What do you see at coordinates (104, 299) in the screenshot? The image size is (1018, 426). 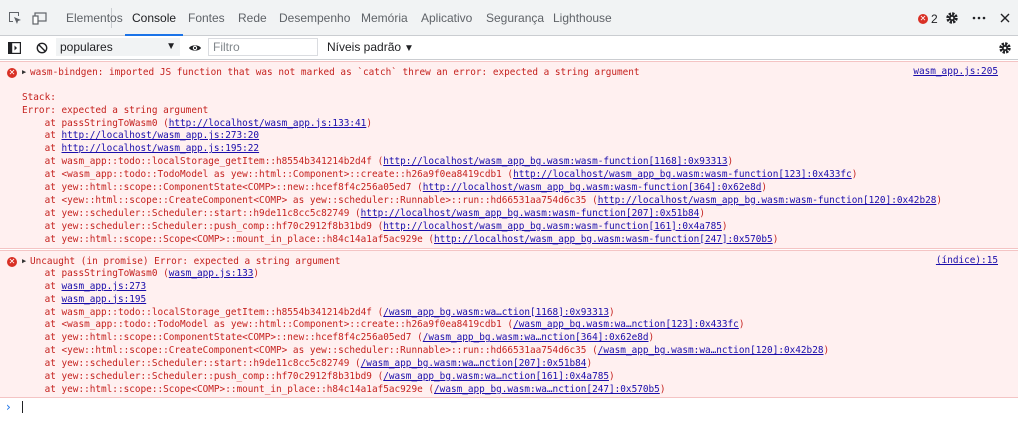 I see `stack-trace-link: wasm_app.js:195` at bounding box center [104, 299].